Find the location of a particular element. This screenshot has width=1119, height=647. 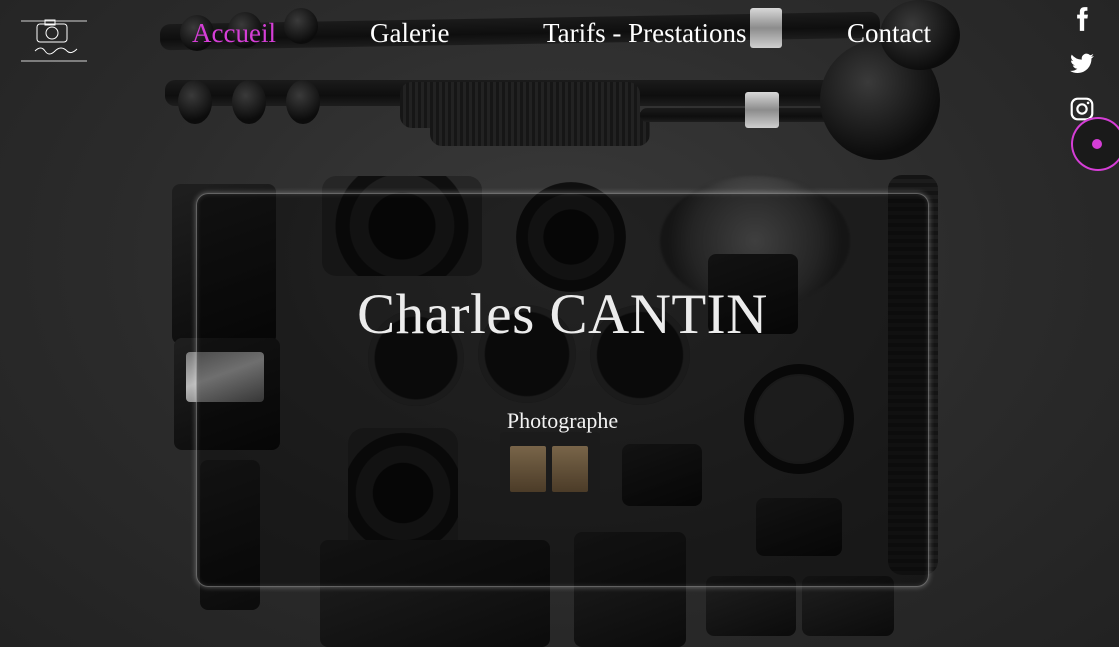

accent-dot-button is located at coordinates (1095, 144).